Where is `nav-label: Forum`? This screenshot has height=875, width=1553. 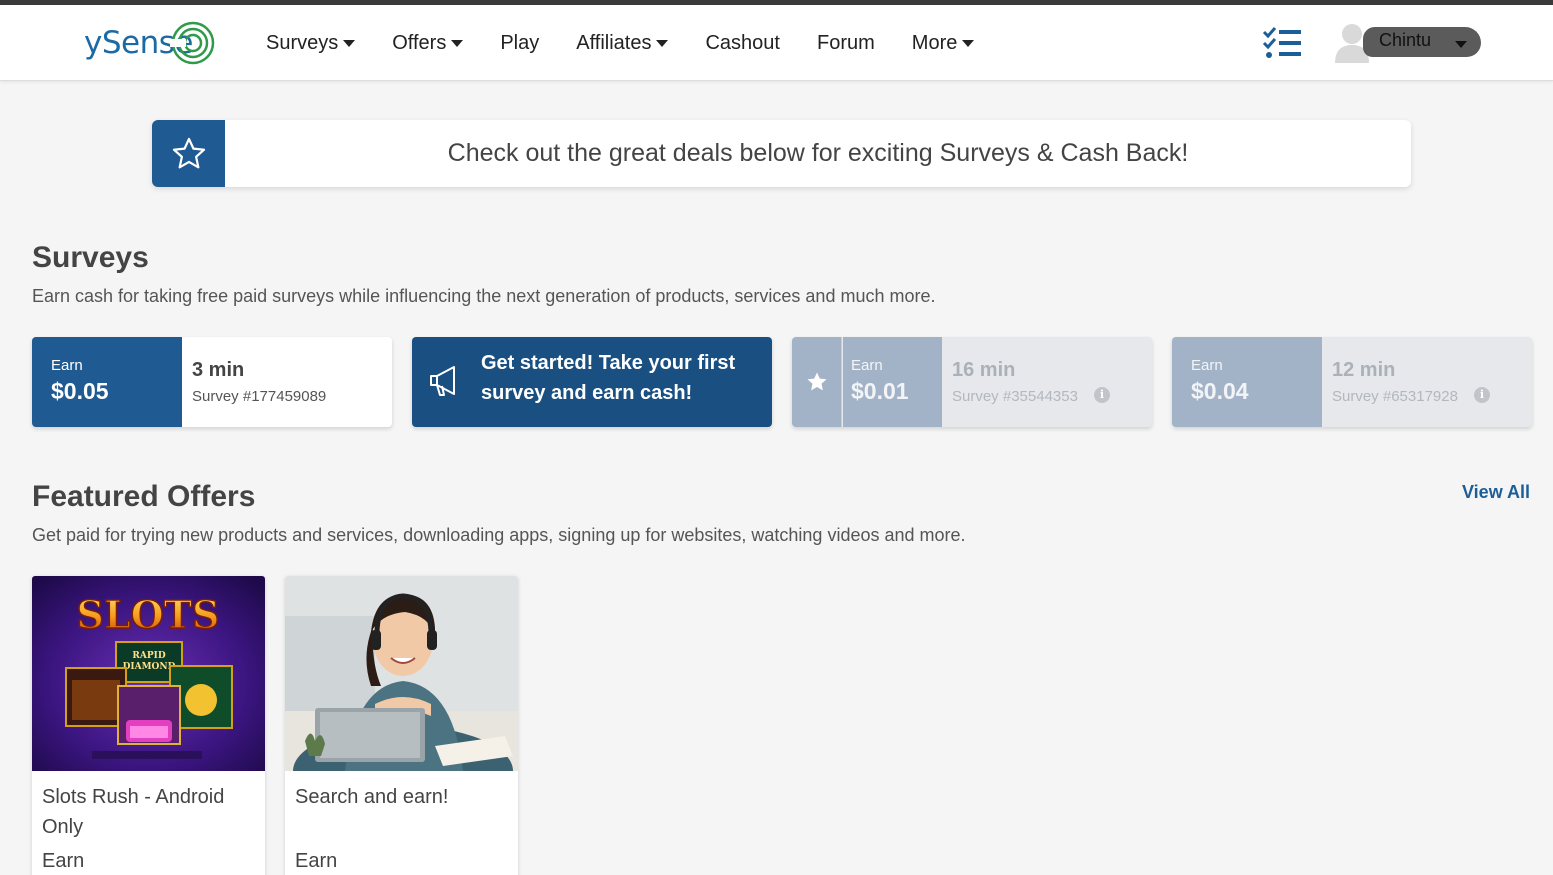 nav-label: Forum is located at coordinates (845, 42).